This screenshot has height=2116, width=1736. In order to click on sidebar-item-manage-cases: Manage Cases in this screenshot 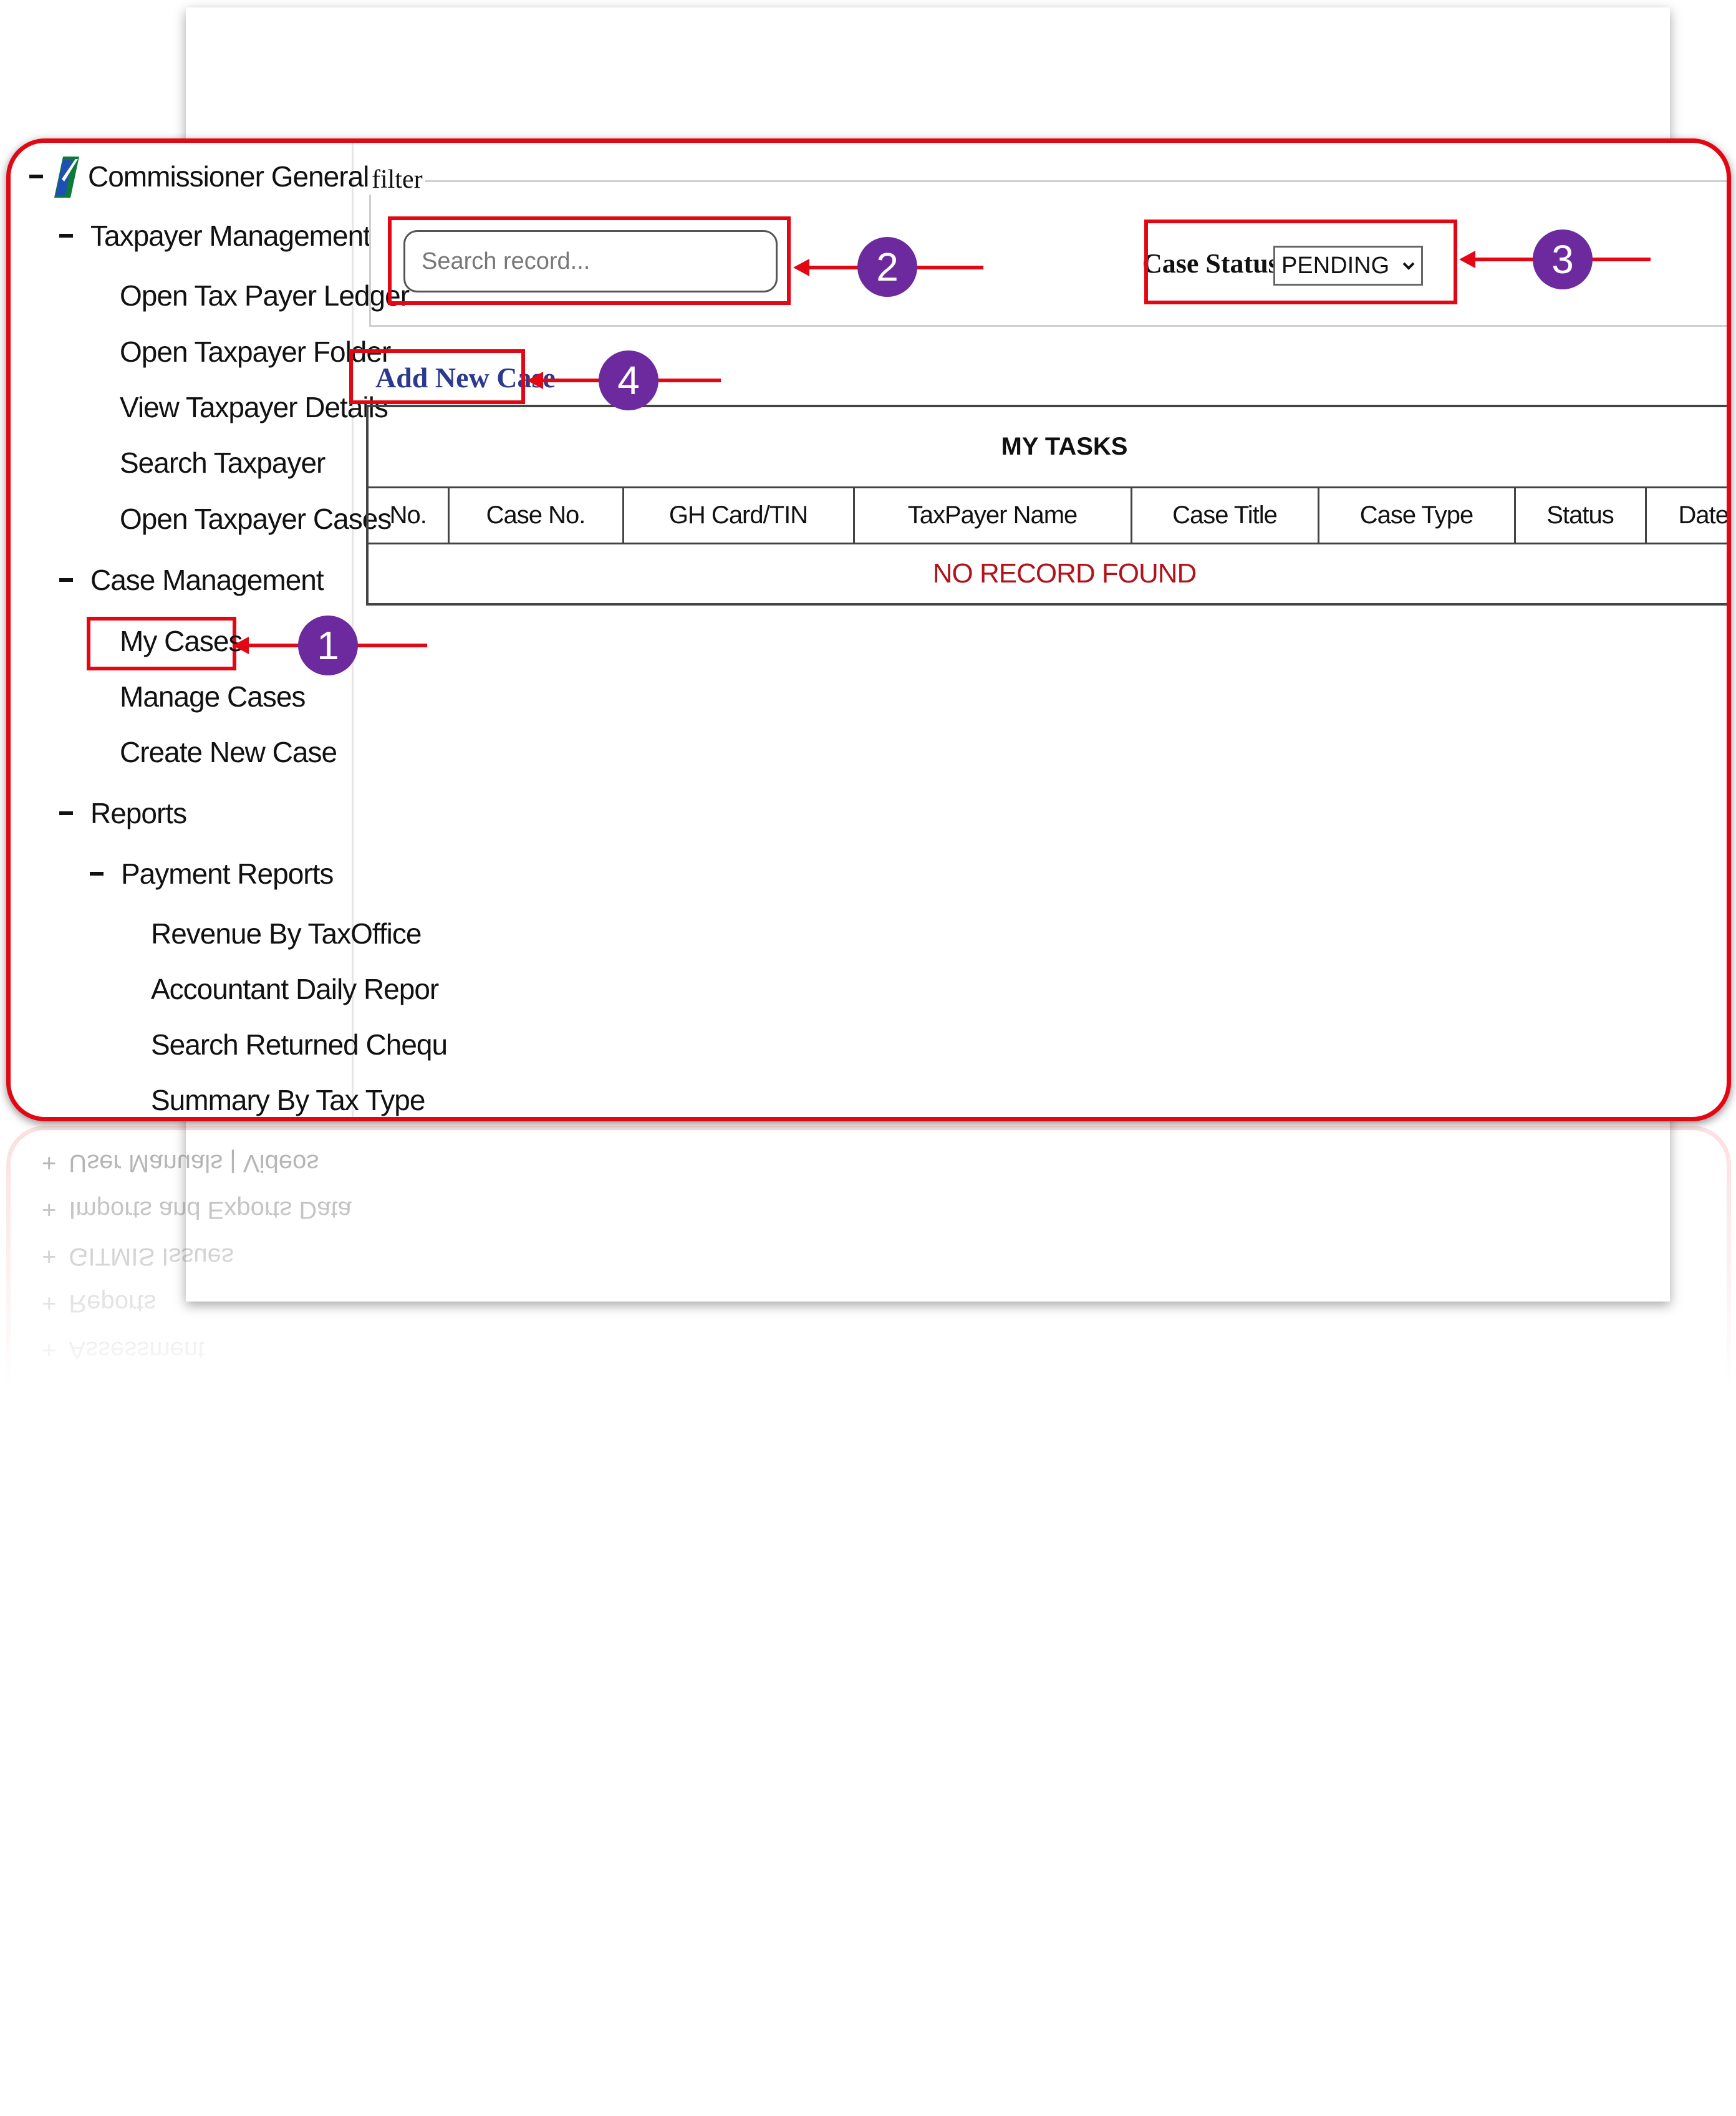, I will do `click(213, 696)`.